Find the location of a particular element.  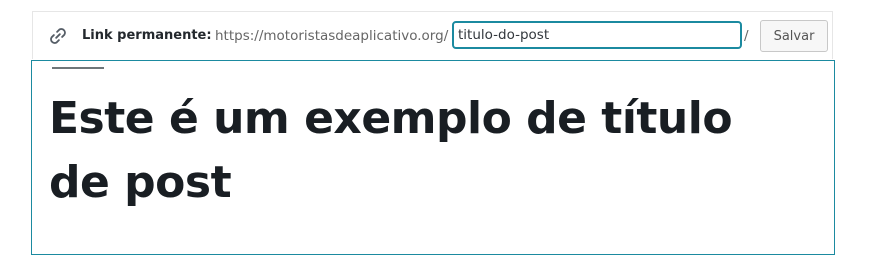

slug-input is located at coordinates (597, 35).